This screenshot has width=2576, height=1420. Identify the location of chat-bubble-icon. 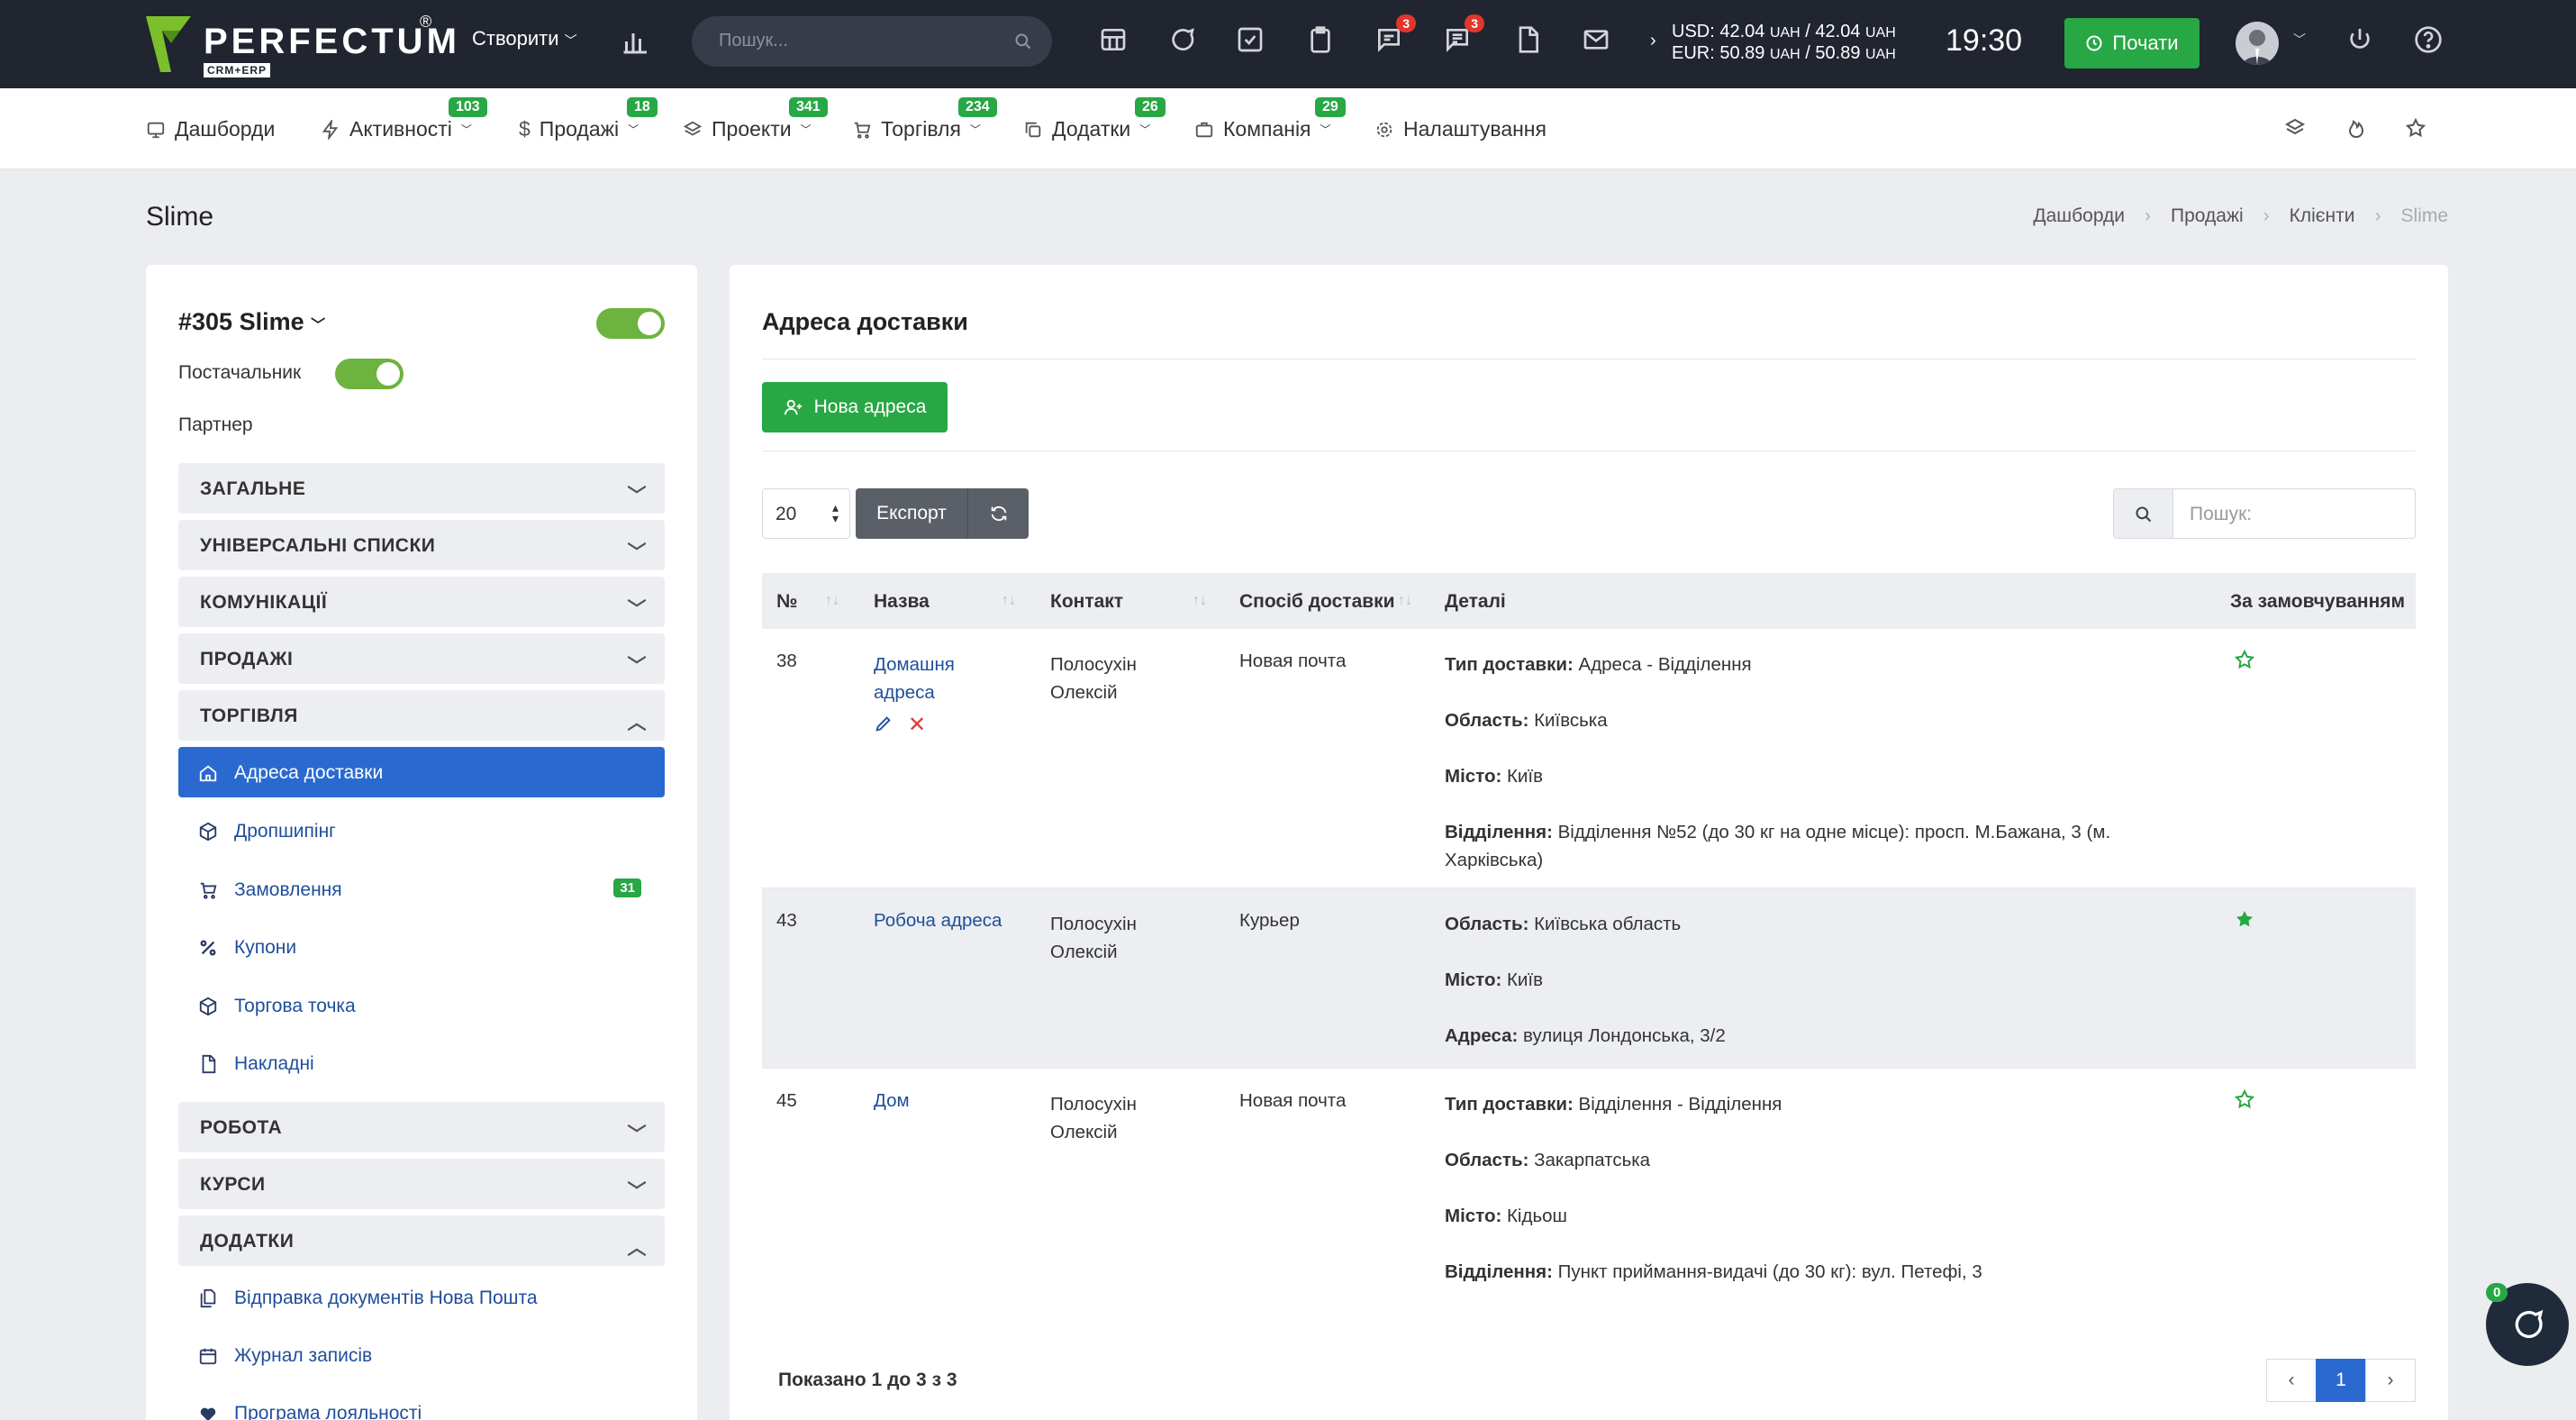
(1183, 41).